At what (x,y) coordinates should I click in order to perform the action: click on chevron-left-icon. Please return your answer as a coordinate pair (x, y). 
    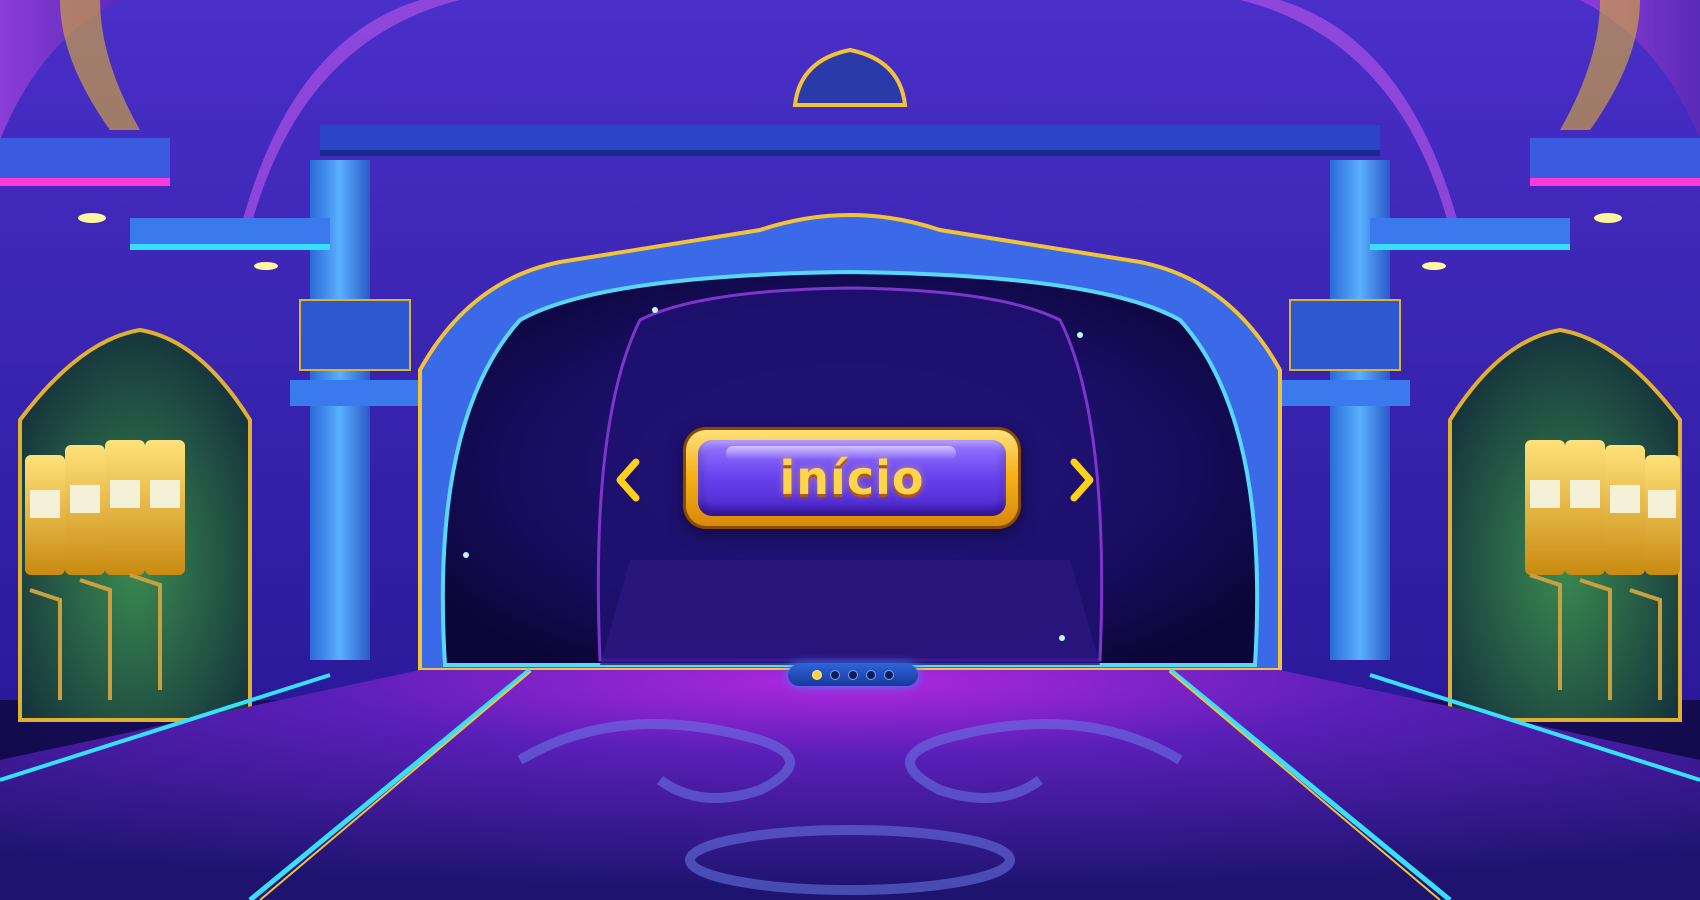
    Looking at the image, I should click on (628, 480).